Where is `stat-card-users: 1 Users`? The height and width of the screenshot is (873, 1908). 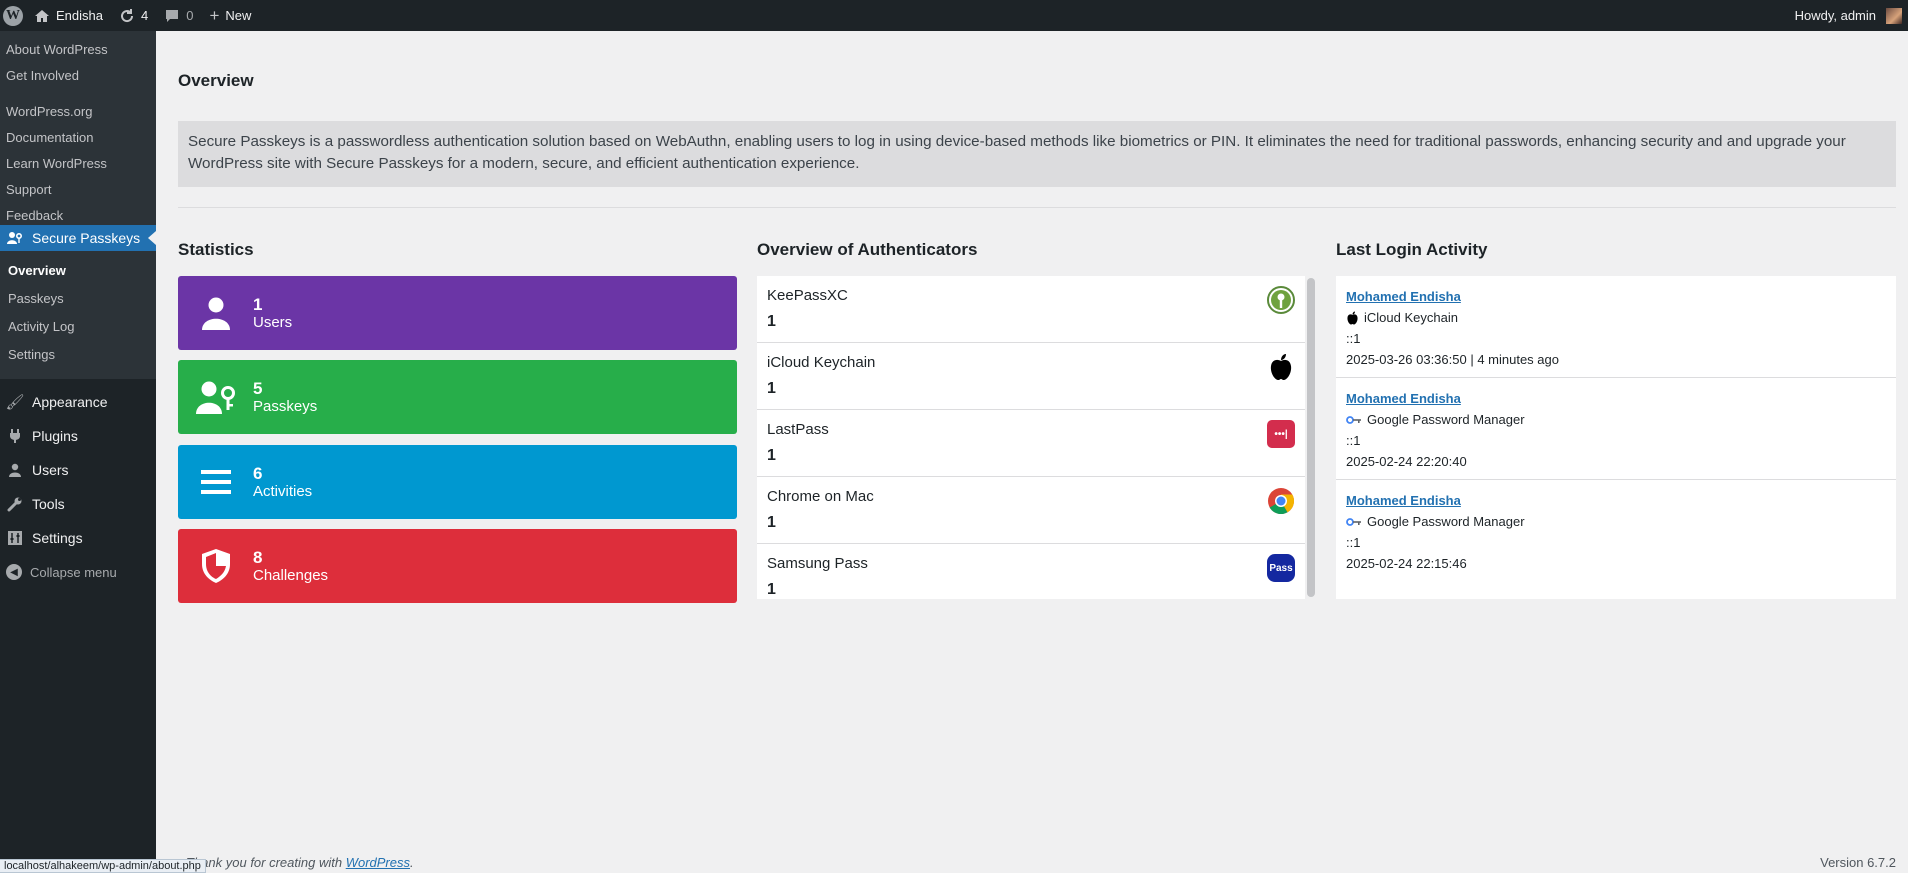 stat-card-users: 1 Users is located at coordinates (457, 313).